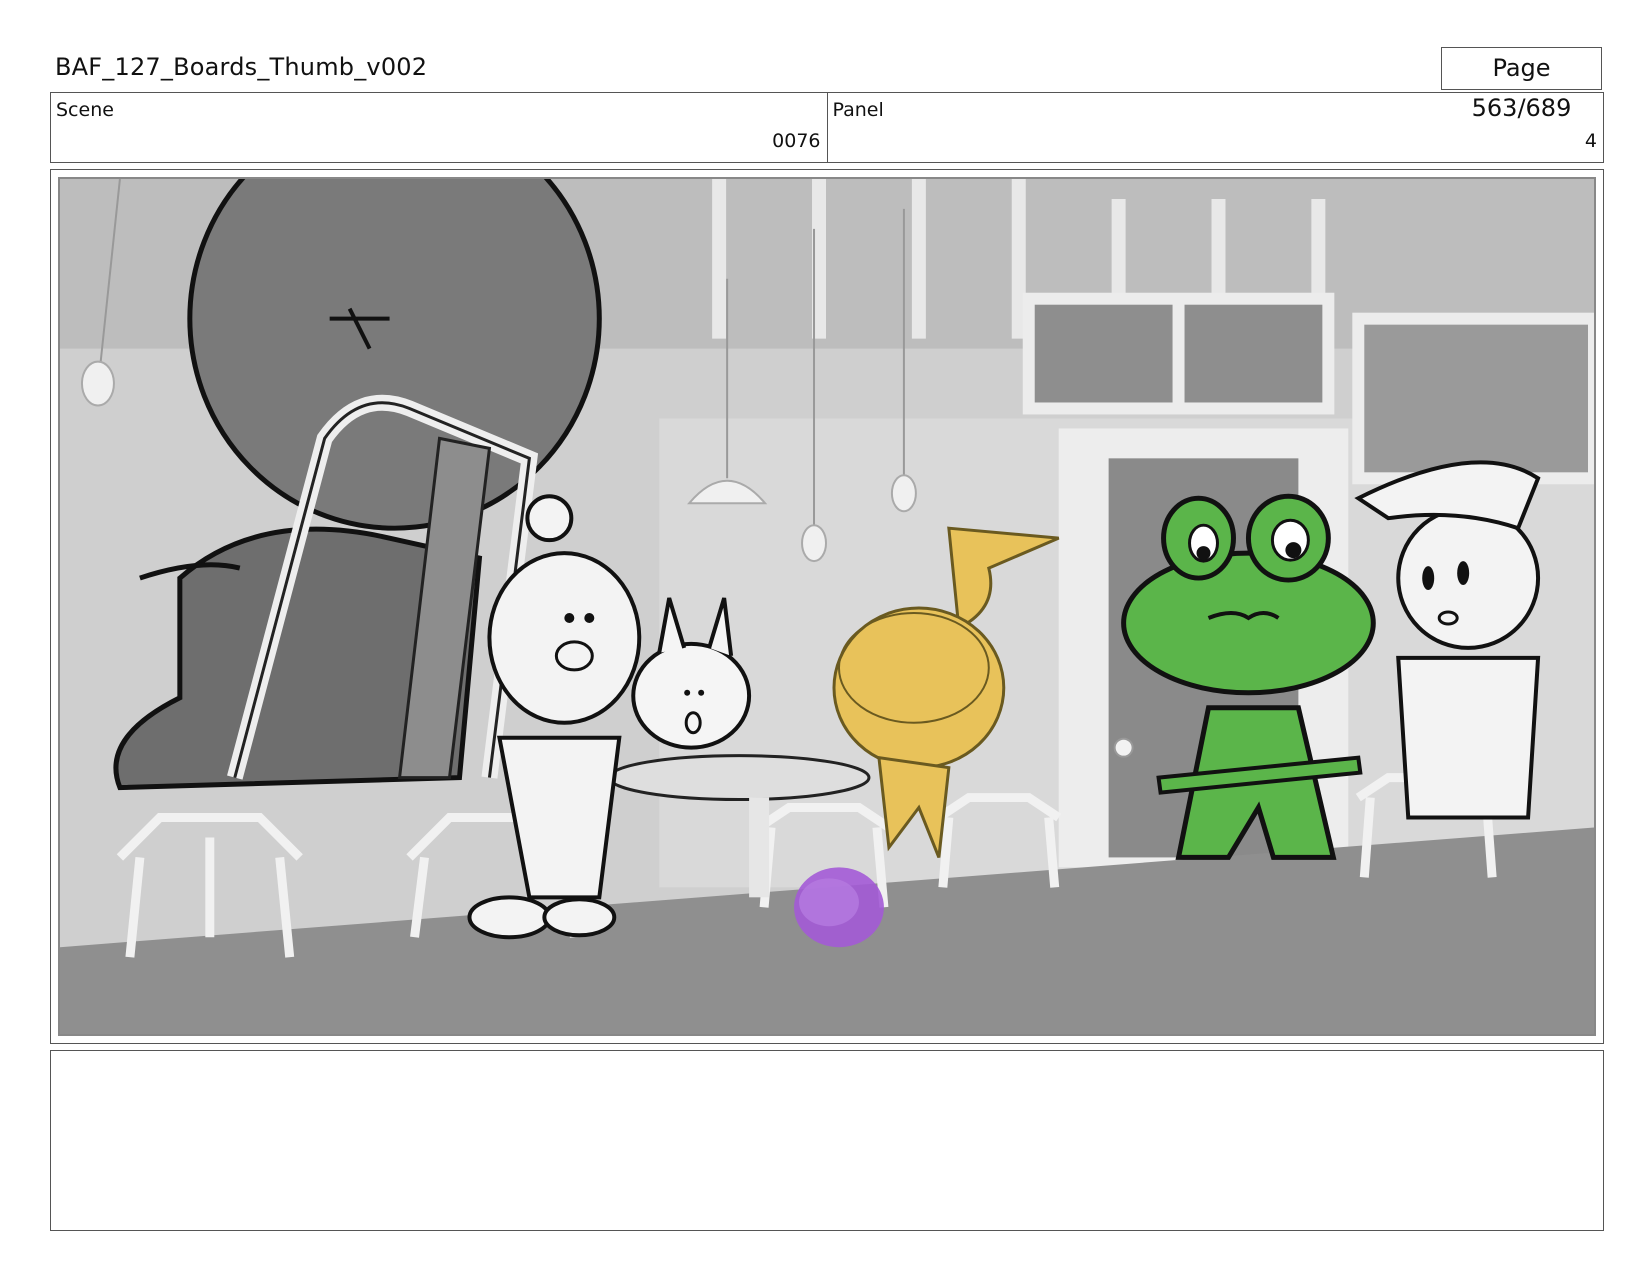 The height and width of the screenshot is (1275, 1650). Describe the element at coordinates (1215, 127) in the screenshot. I see `panel-cell: Panel 4` at that location.